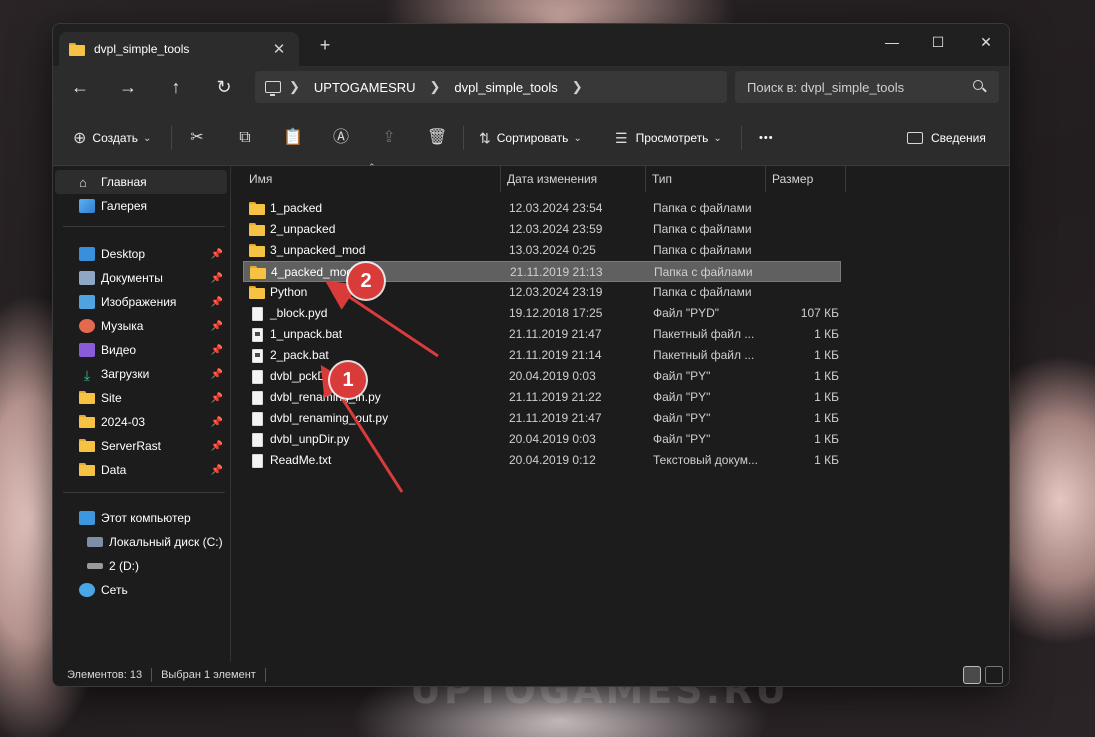  What do you see at coordinates (365, 87) in the screenshot?
I see `breadcrumb-uptogamesru: UPTOGAMESRU` at bounding box center [365, 87].